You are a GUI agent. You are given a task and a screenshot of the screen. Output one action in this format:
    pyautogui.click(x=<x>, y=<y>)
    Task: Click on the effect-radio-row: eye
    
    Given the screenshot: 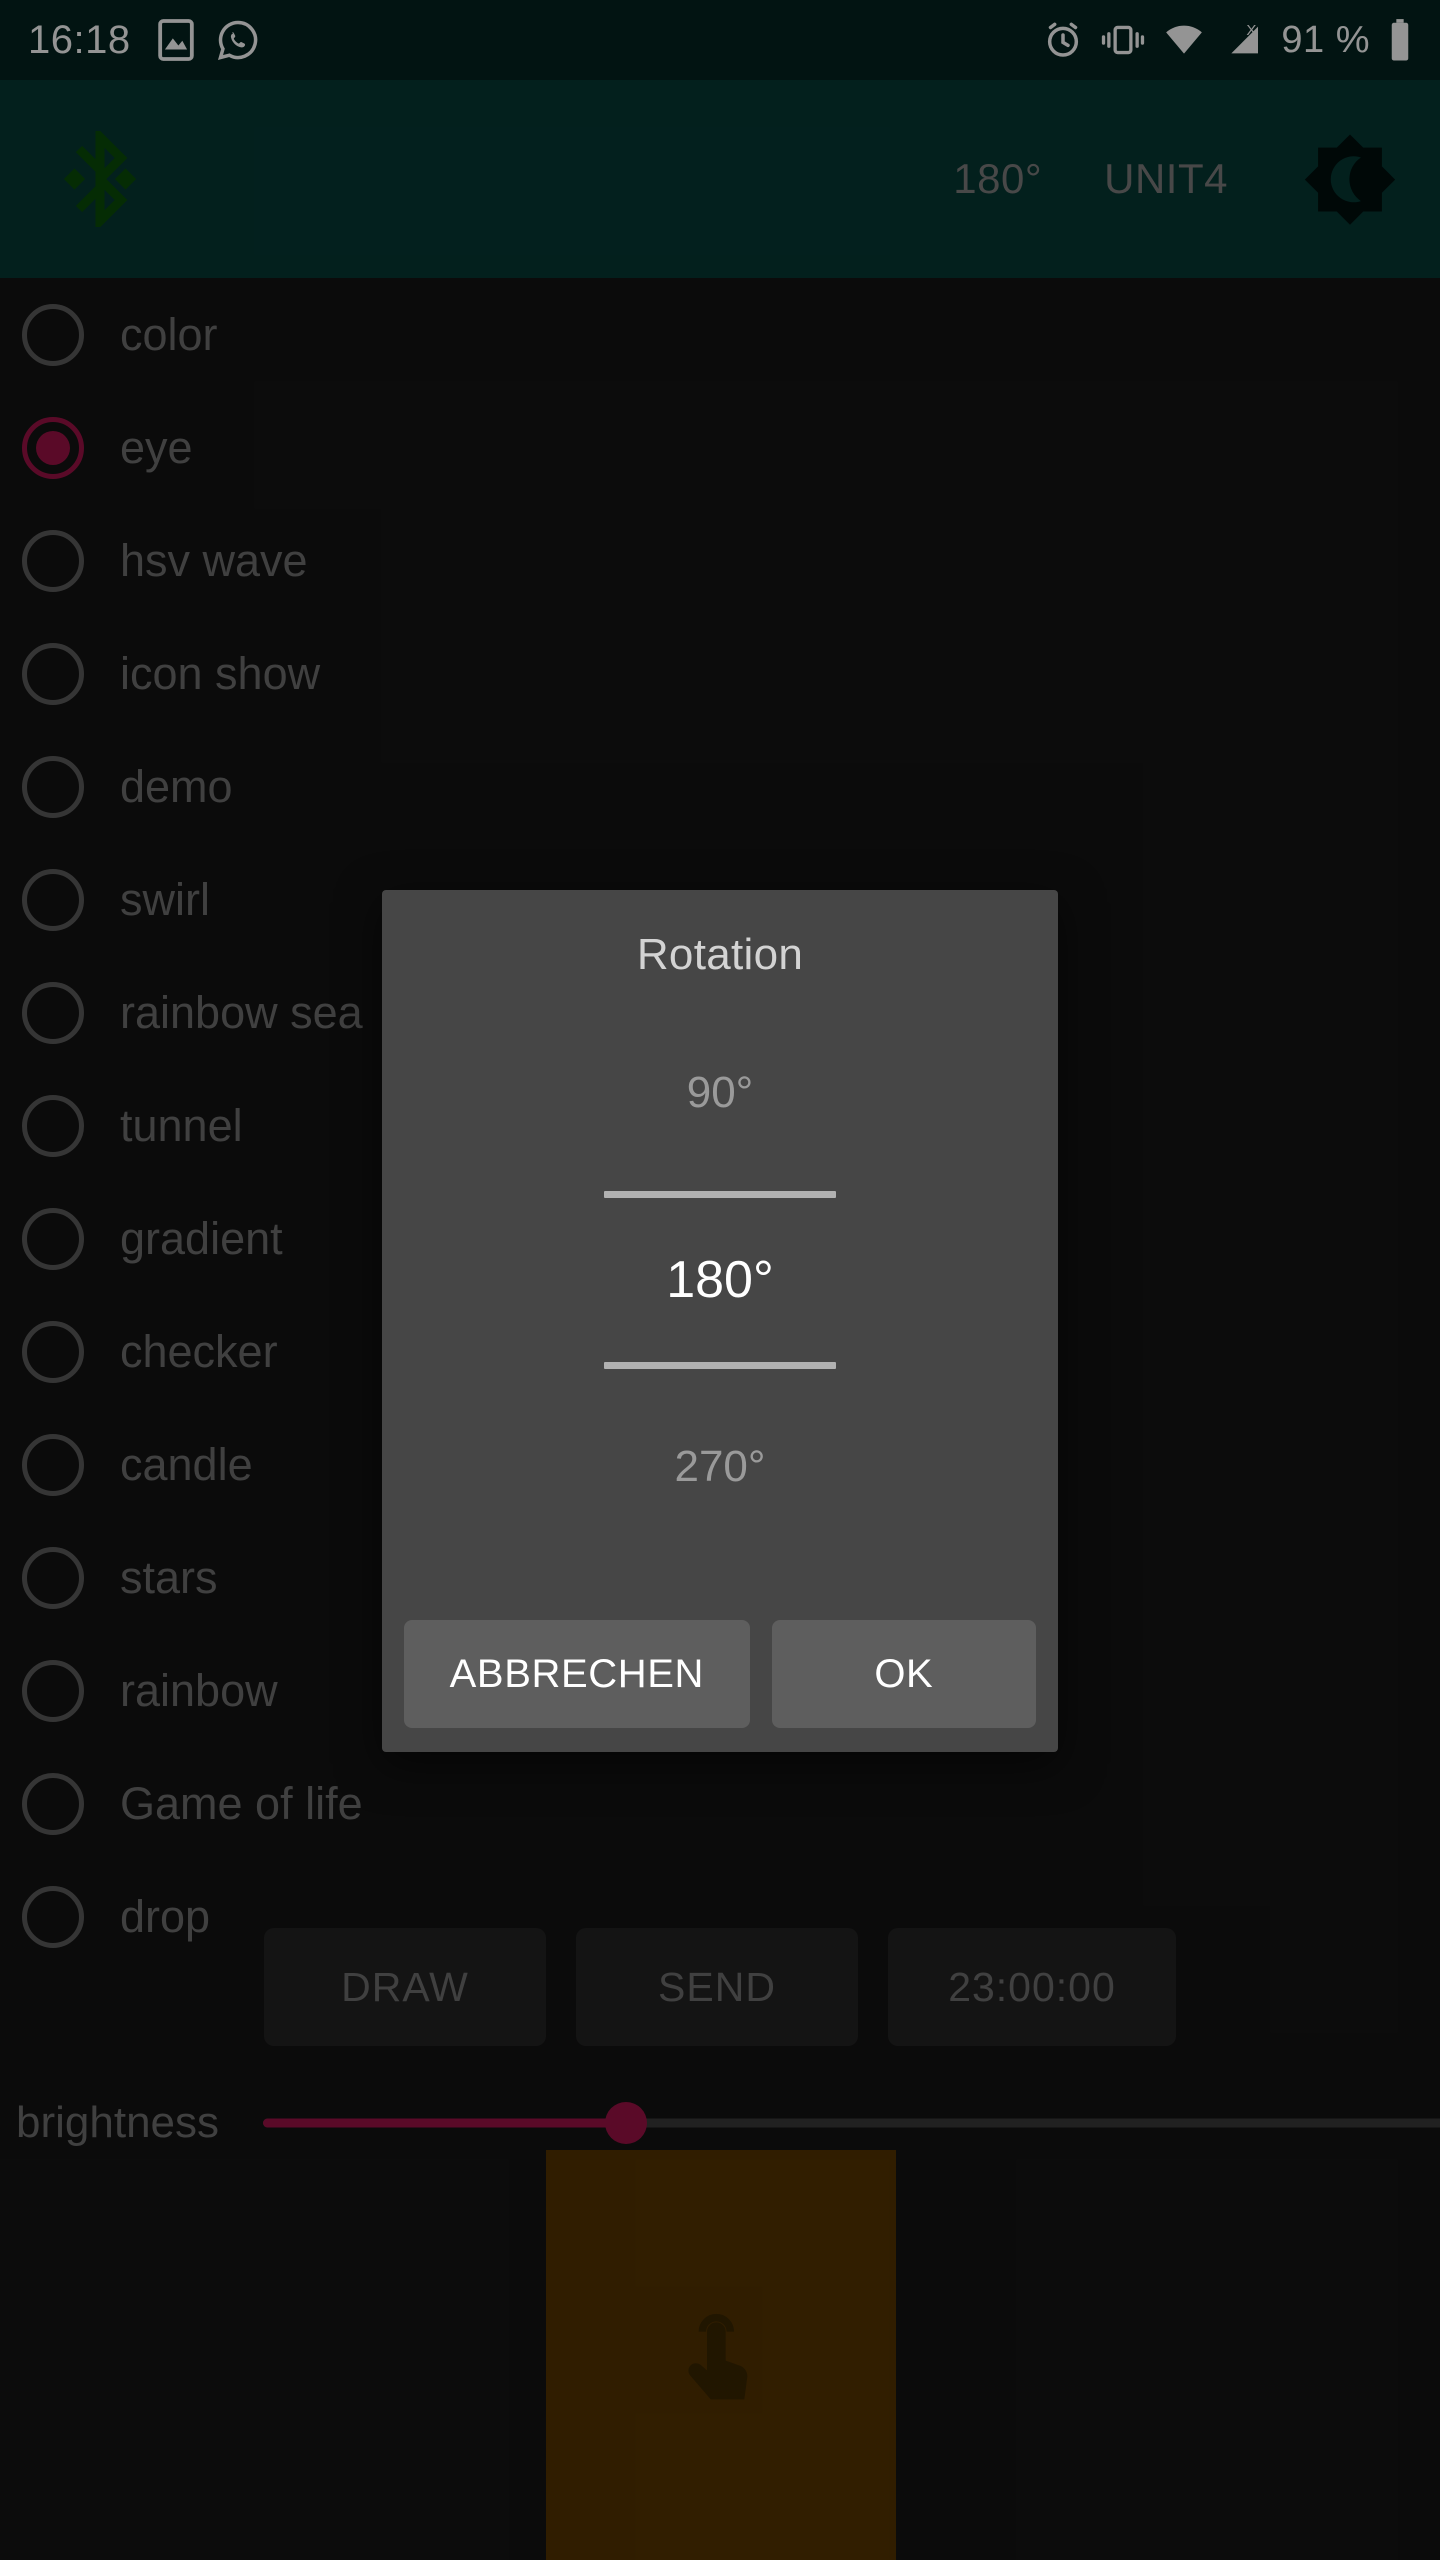 What is the action you would take?
    pyautogui.click(x=720, y=447)
    